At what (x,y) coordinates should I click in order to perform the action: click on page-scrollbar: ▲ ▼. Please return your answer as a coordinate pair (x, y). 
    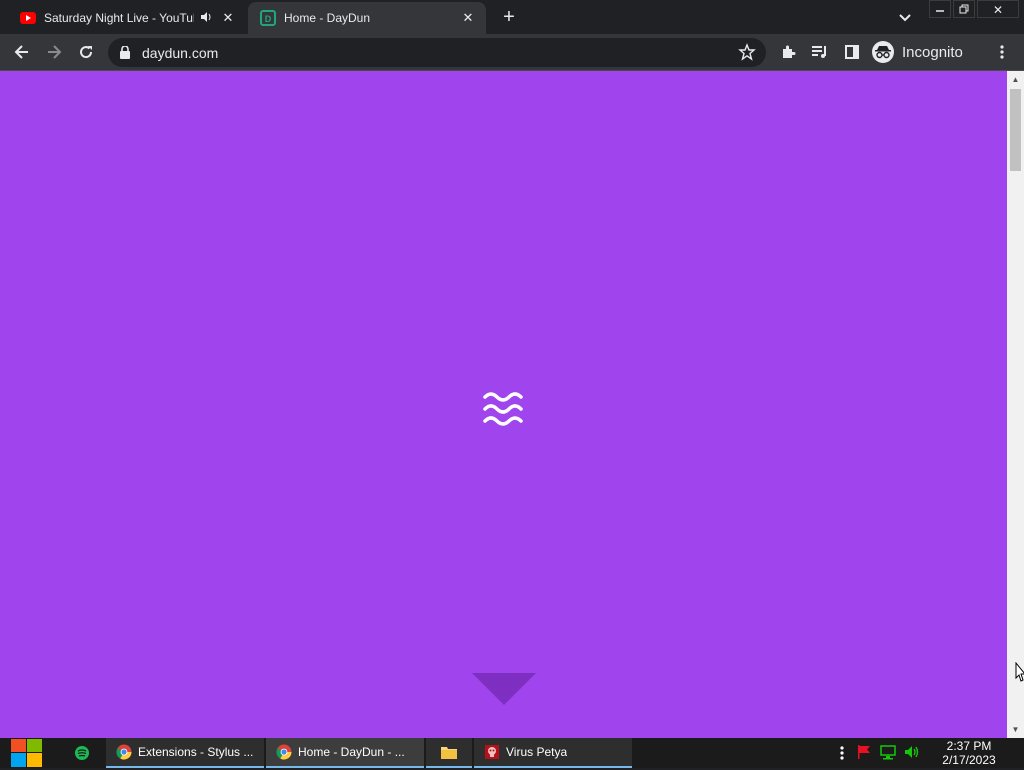
    Looking at the image, I should click on (1015, 404).